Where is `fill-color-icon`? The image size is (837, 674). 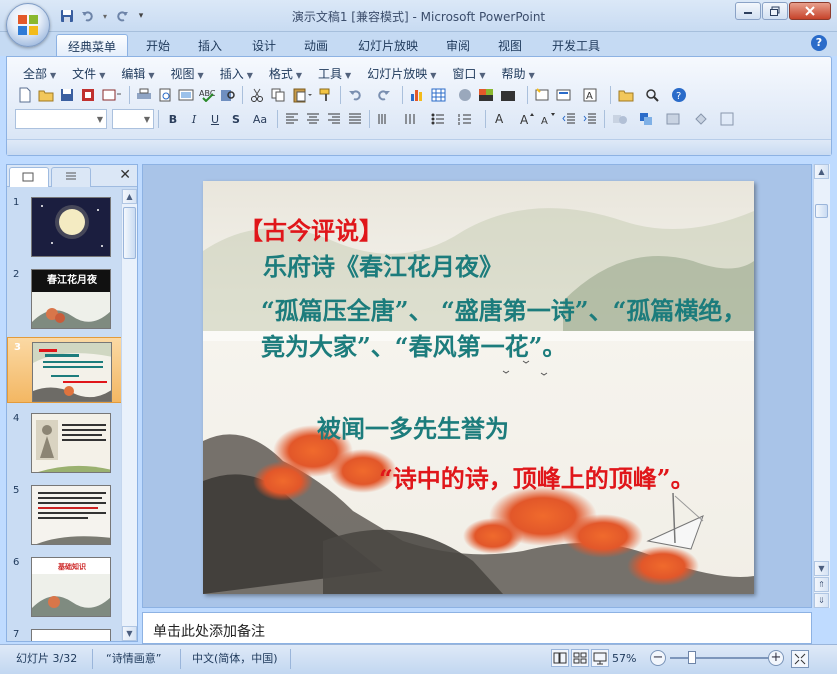
fill-color-icon is located at coordinates (510, 95).